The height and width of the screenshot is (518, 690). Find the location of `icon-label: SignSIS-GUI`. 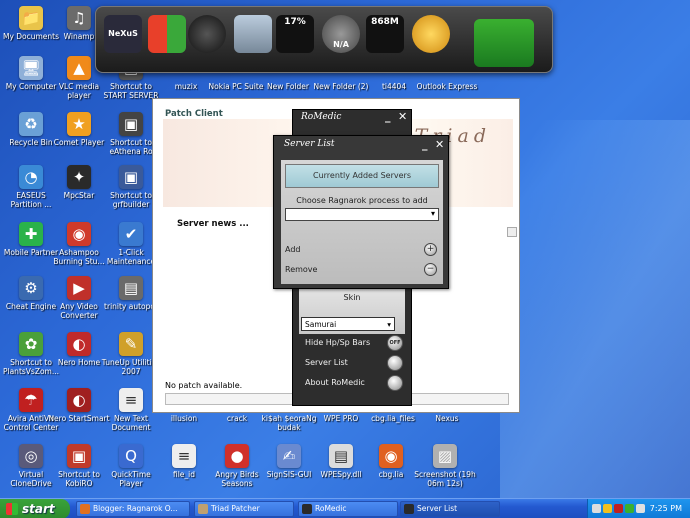

icon-label: SignSIS-GUI is located at coordinates (289, 474).